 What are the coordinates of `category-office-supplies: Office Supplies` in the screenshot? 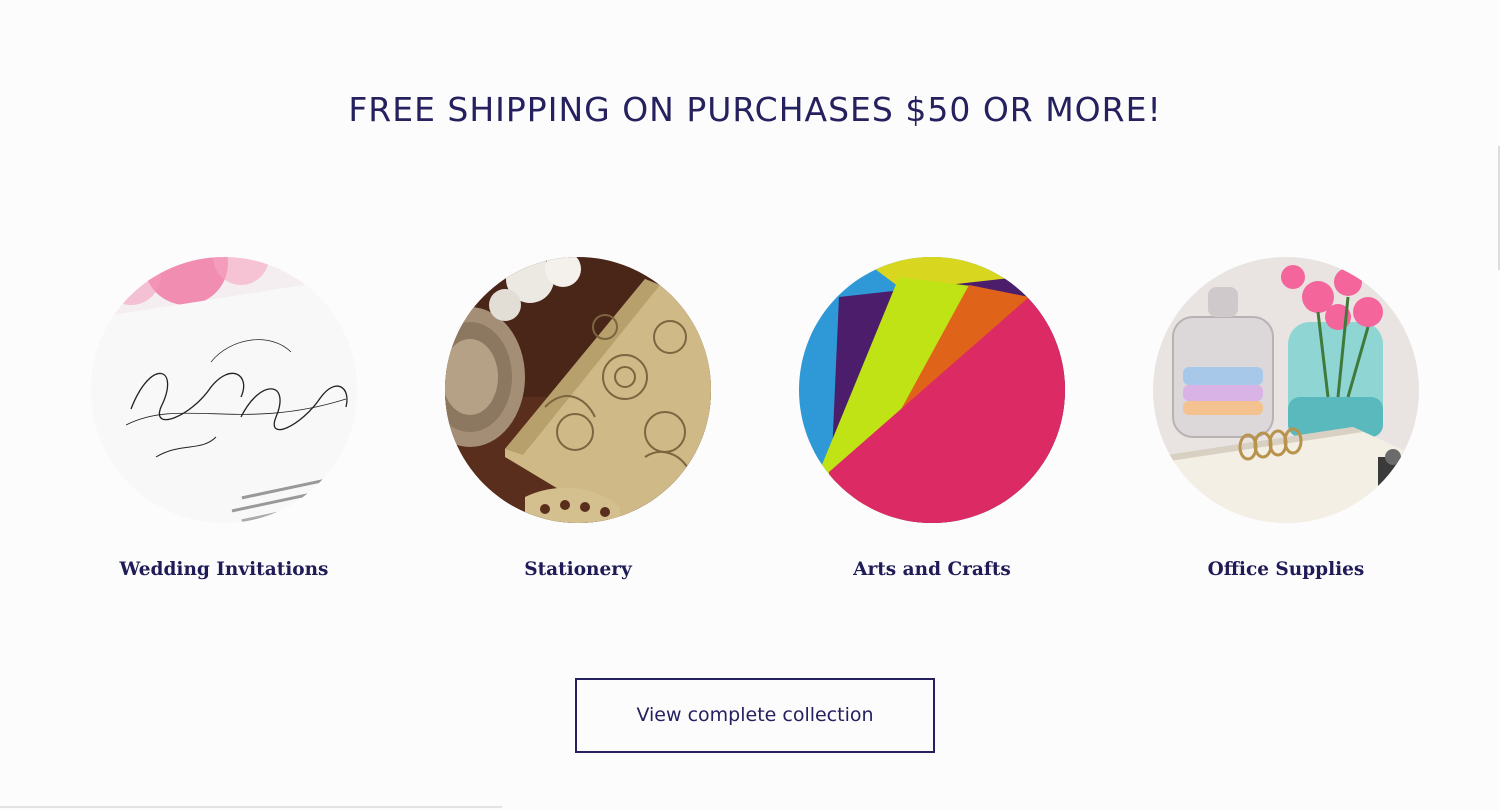 It's located at (1286, 418).